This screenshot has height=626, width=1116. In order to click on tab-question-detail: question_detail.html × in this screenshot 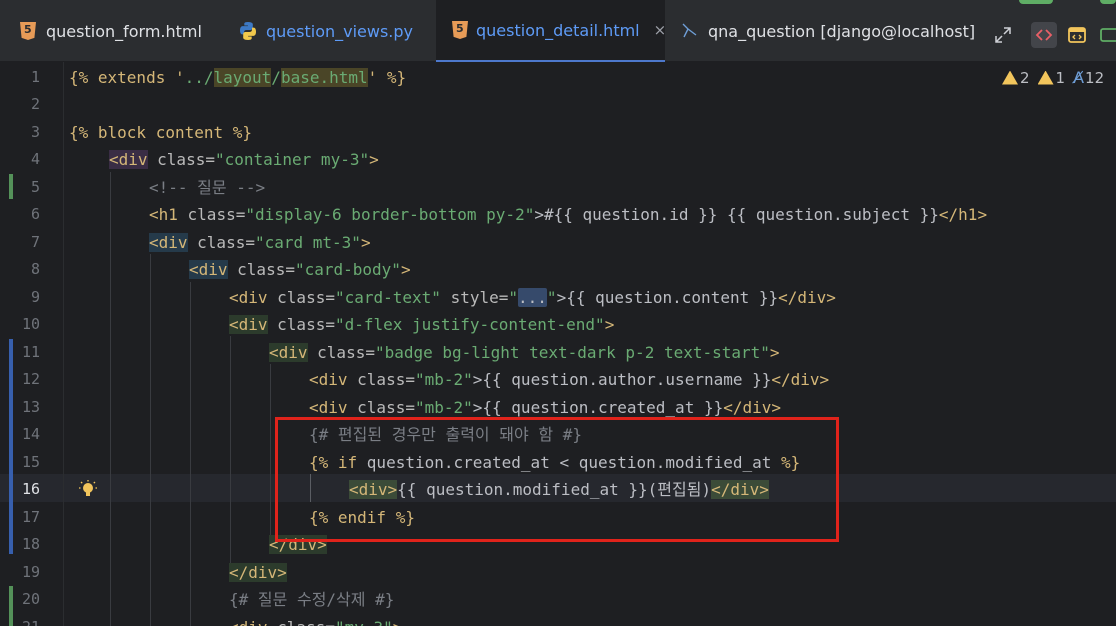, I will do `click(551, 31)`.